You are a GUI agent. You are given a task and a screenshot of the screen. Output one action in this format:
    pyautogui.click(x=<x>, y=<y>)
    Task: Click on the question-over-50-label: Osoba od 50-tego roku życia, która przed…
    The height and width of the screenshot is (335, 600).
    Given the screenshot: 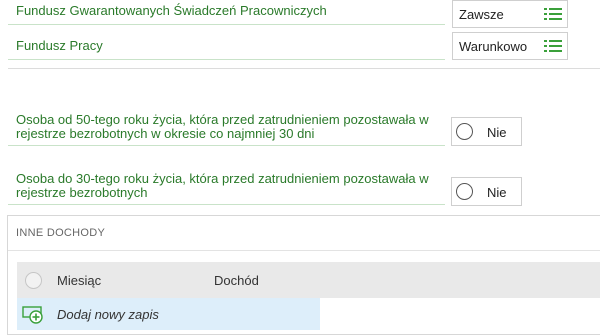 What is the action you would take?
    pyautogui.click(x=222, y=126)
    